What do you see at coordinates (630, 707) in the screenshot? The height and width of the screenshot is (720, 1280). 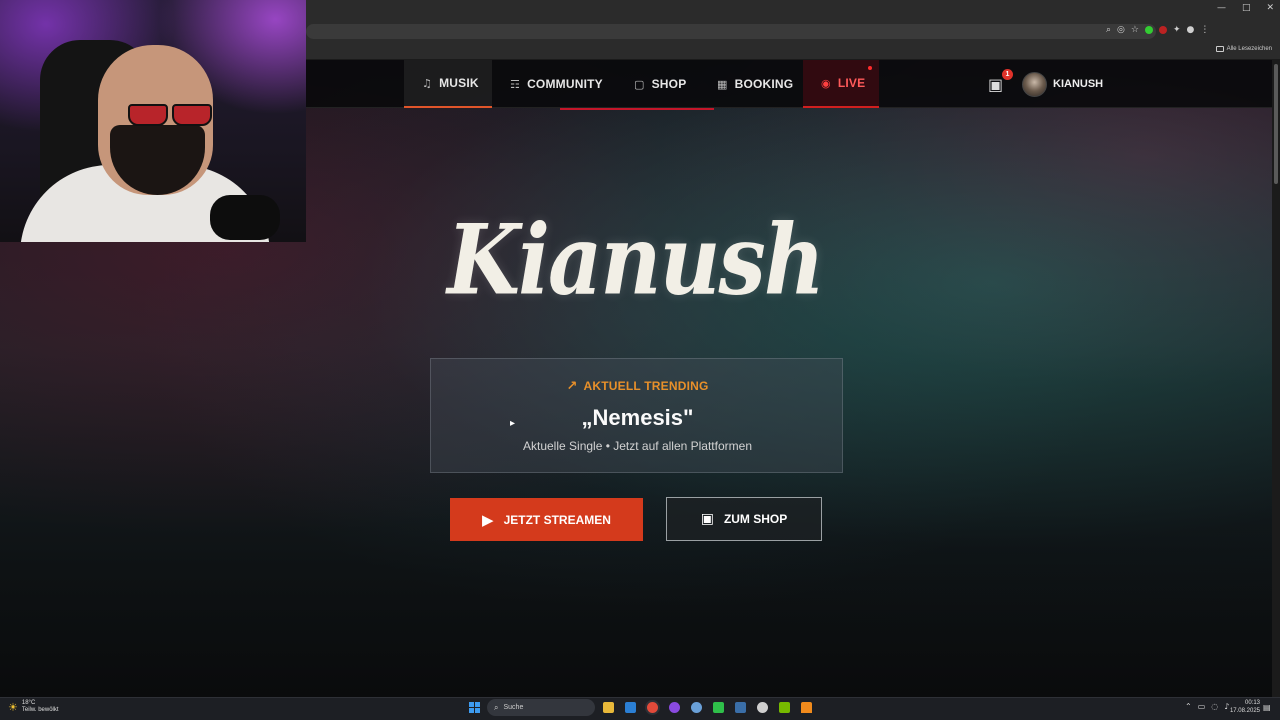 I see `outlook-icon` at bounding box center [630, 707].